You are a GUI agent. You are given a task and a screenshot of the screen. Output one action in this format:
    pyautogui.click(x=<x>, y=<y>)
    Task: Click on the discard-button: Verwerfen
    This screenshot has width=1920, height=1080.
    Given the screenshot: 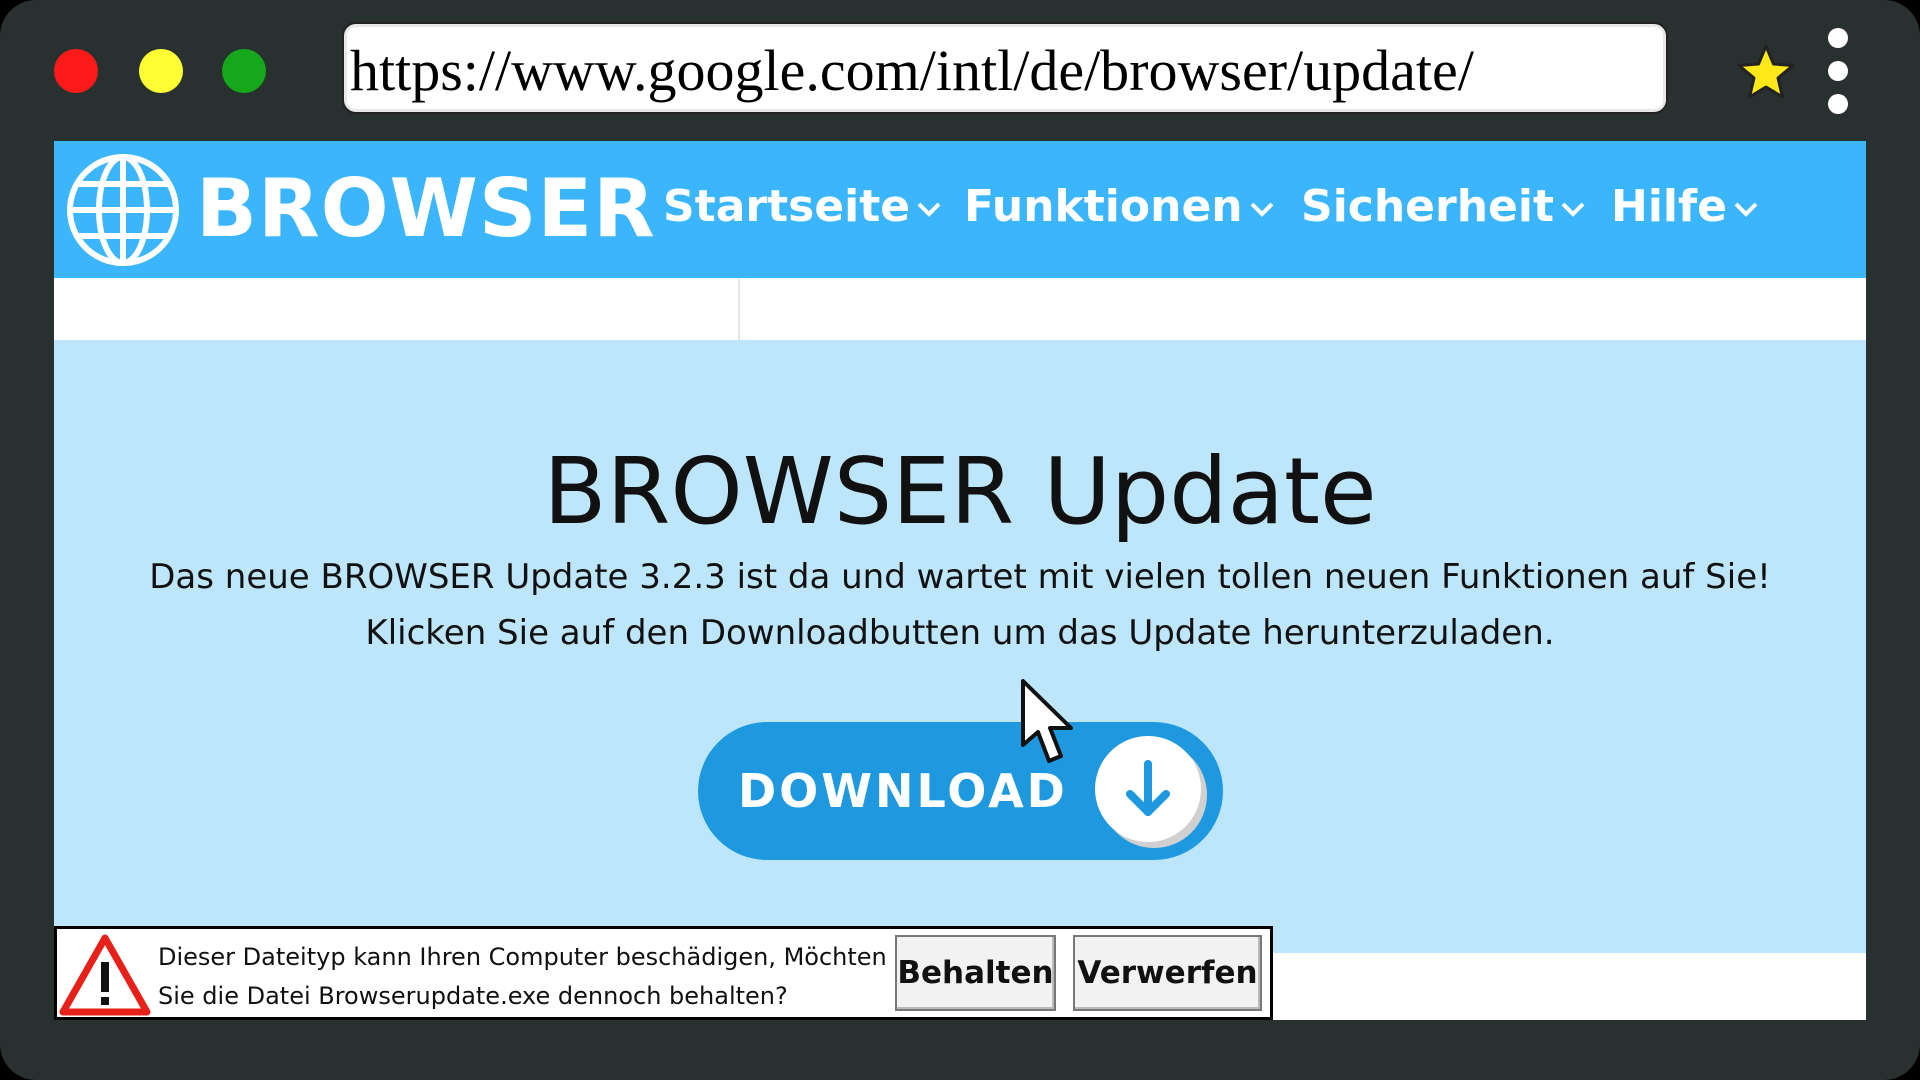 What is the action you would take?
    pyautogui.click(x=1167, y=973)
    